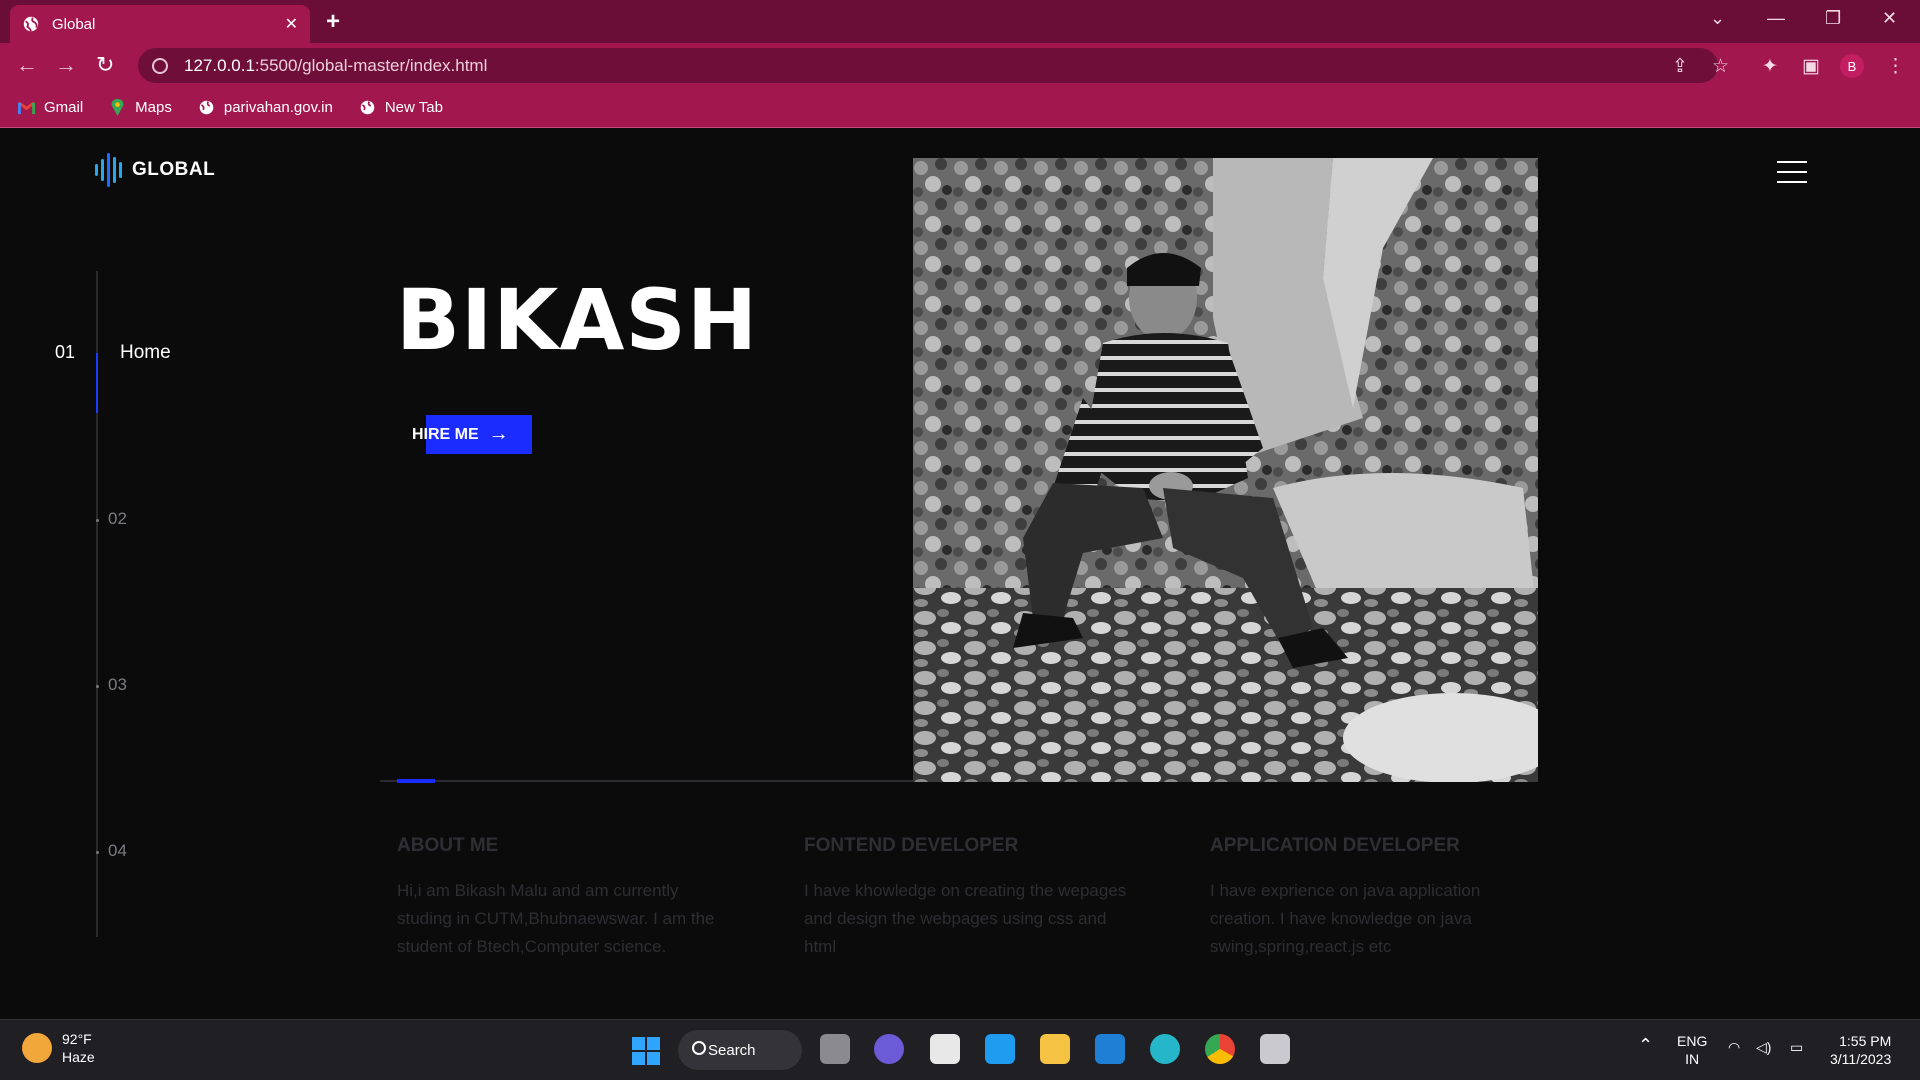  I want to click on vscode-icon, so click(1110, 1049).